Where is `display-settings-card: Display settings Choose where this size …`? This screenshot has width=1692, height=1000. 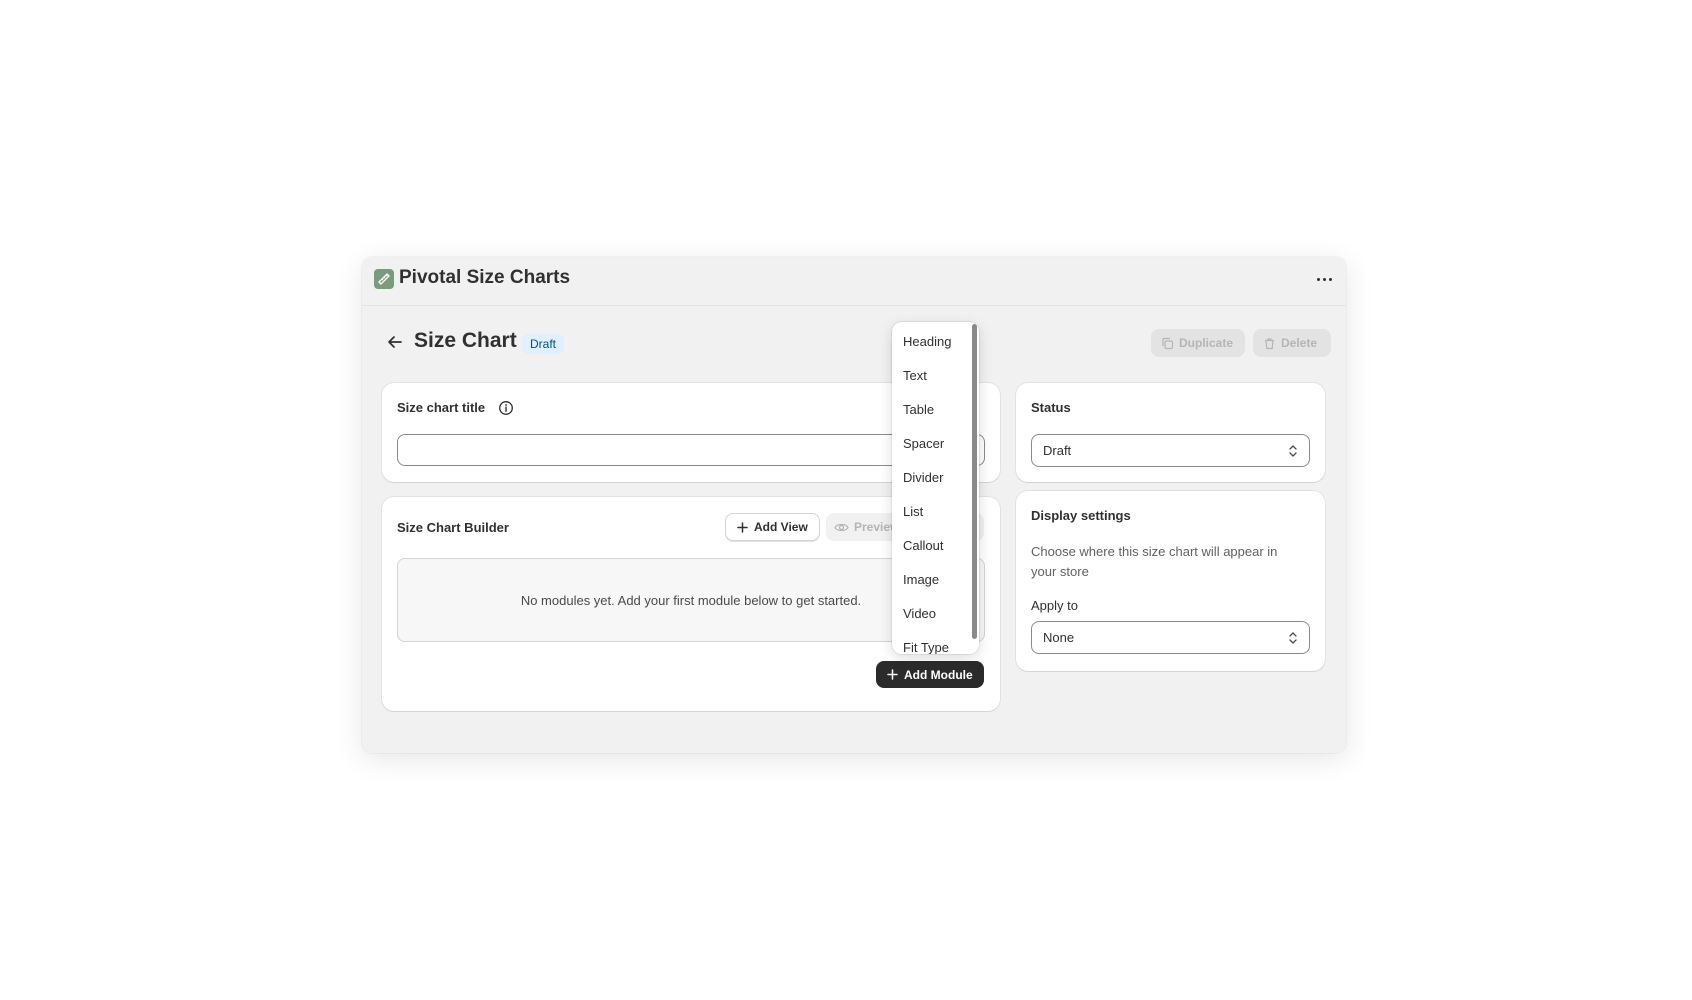
display-settings-card: Display settings Choose where this size … is located at coordinates (1170, 581).